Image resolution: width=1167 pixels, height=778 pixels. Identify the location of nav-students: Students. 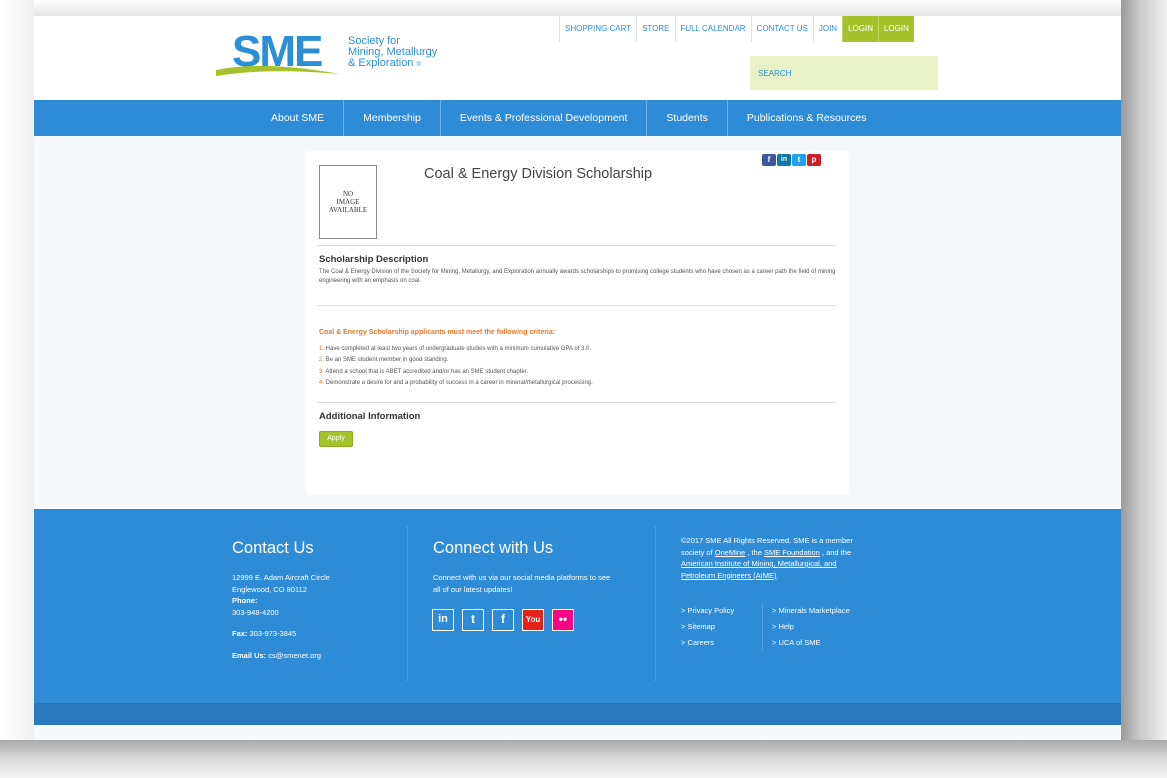
(687, 118).